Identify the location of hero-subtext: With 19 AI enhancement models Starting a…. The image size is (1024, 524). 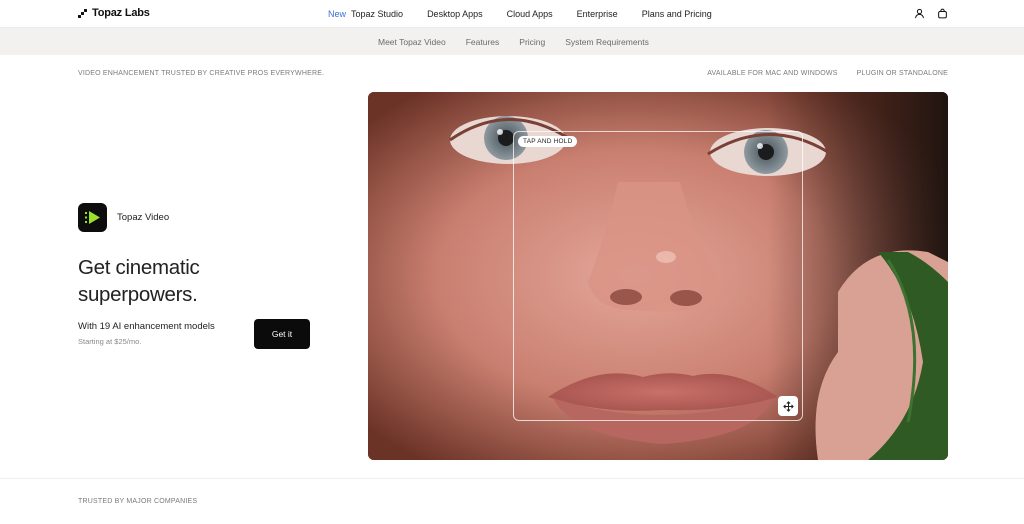
(146, 333).